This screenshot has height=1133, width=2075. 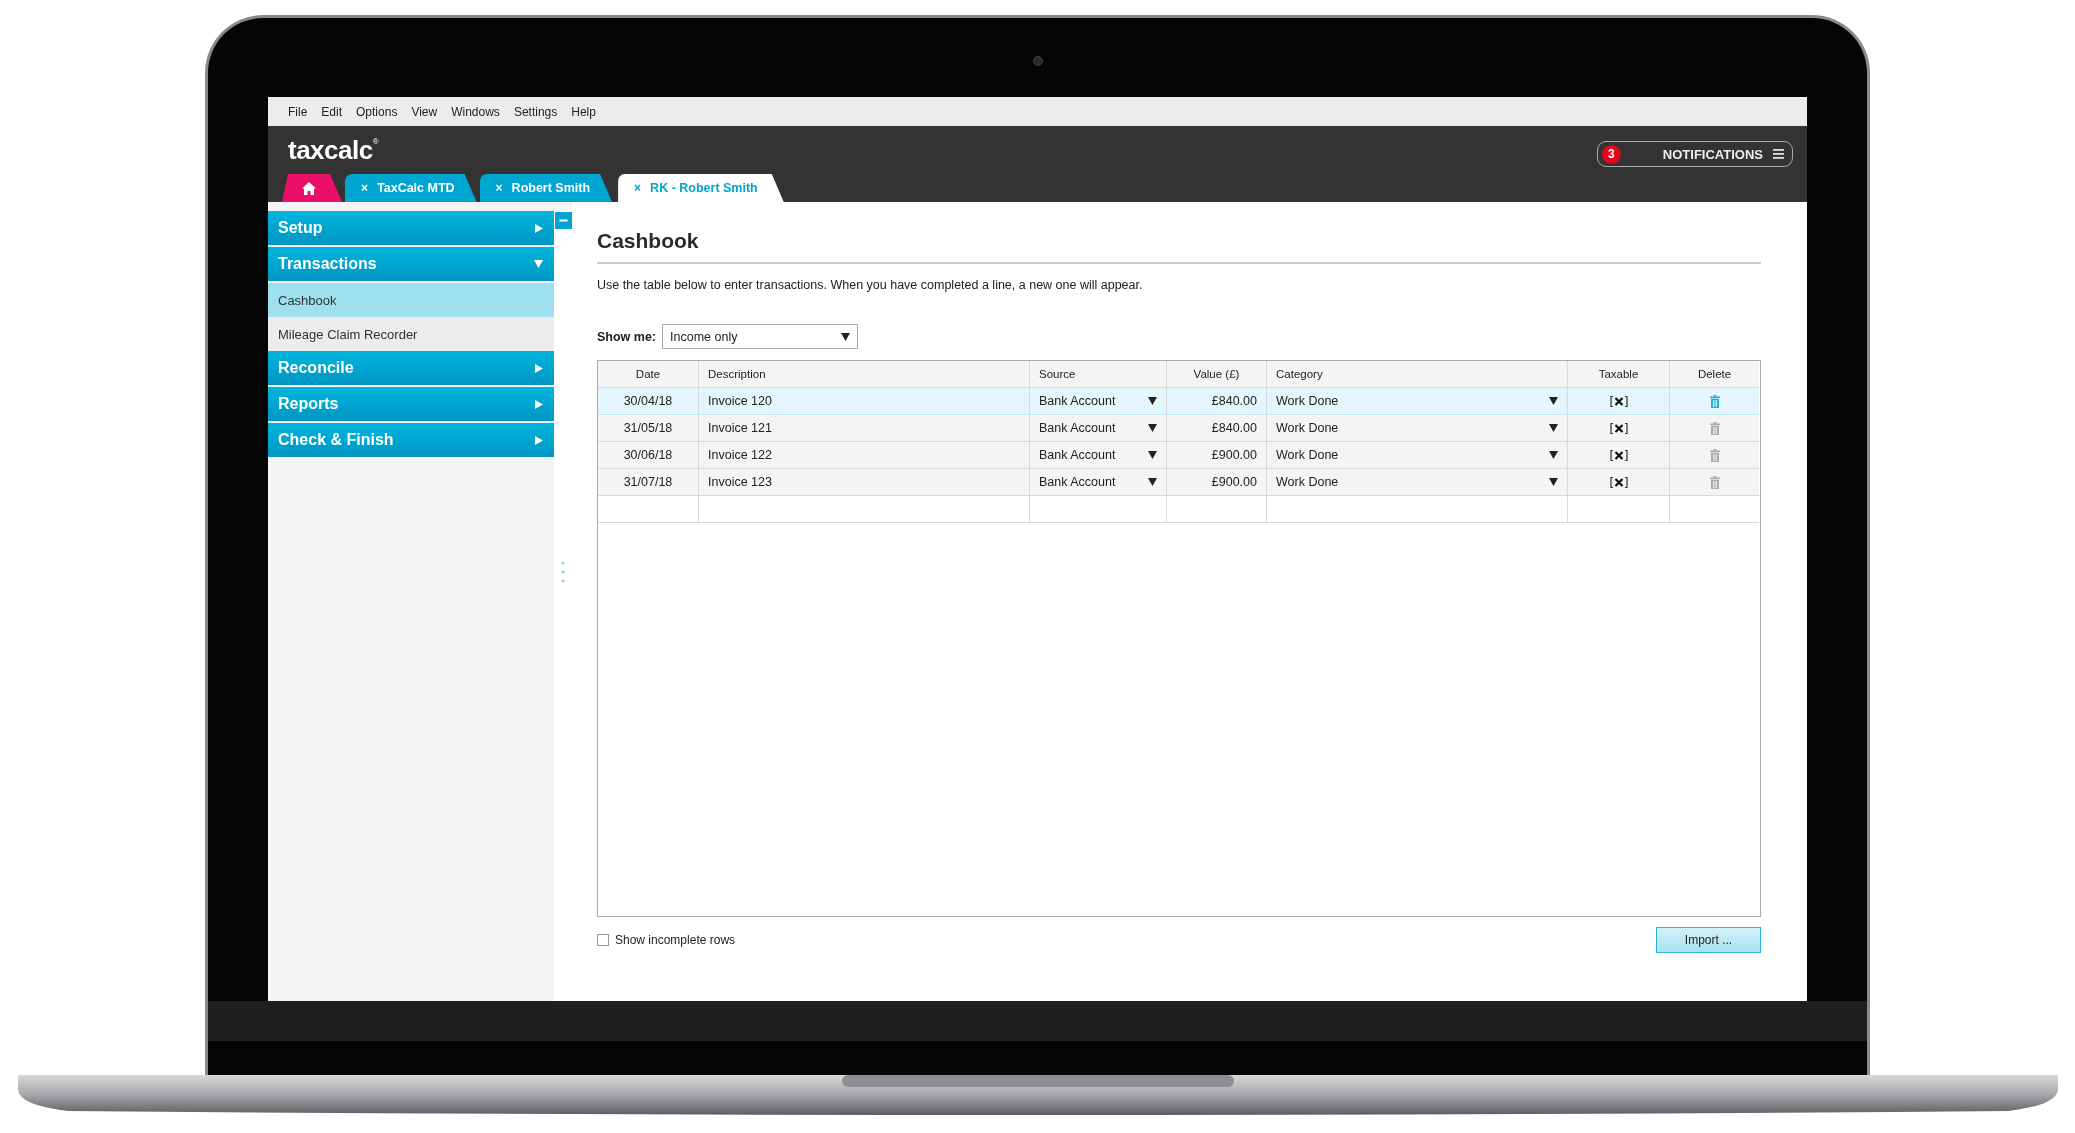 I want to click on column-header: Category, so click(x=1417, y=374).